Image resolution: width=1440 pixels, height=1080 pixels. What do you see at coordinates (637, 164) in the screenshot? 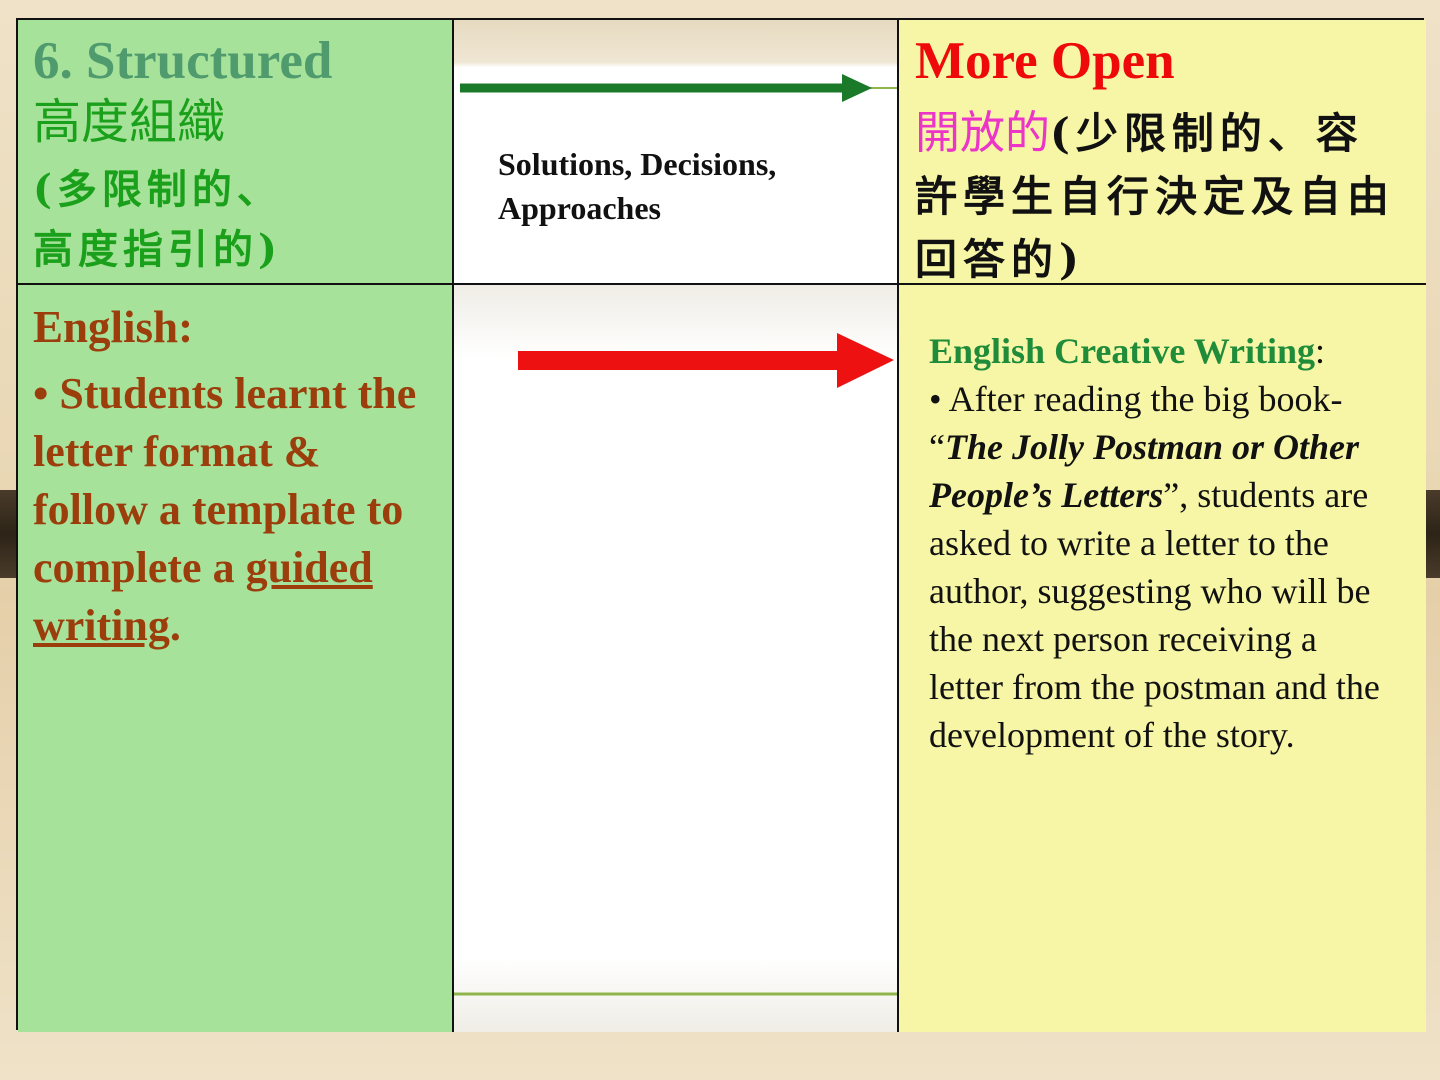
I see `dimension-label-line1: Solutions, Decisions,` at bounding box center [637, 164].